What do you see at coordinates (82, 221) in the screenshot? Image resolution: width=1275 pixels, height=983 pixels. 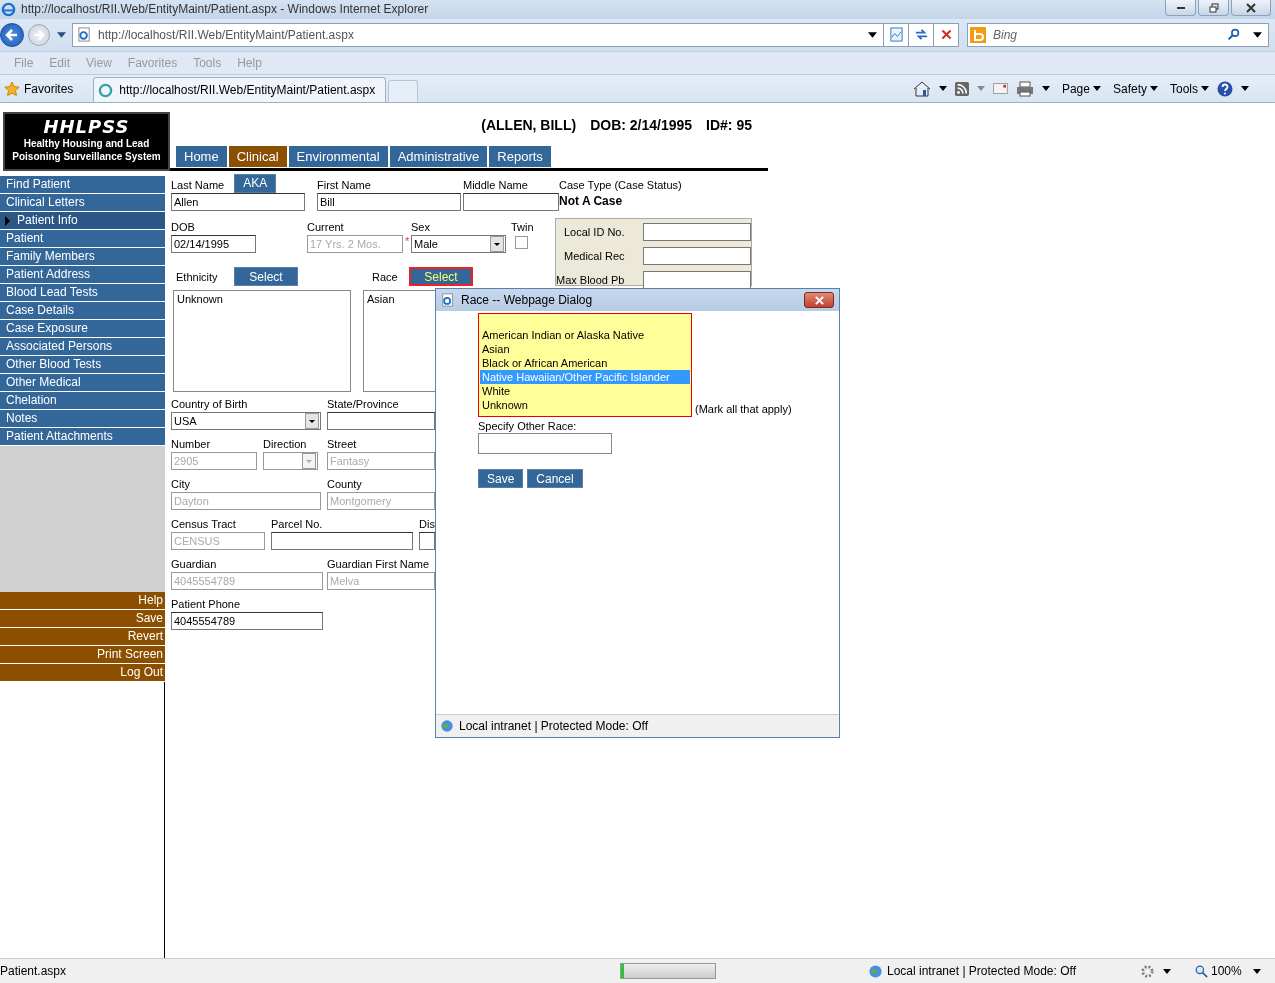 I see `sidebar-item: Patient Info` at bounding box center [82, 221].